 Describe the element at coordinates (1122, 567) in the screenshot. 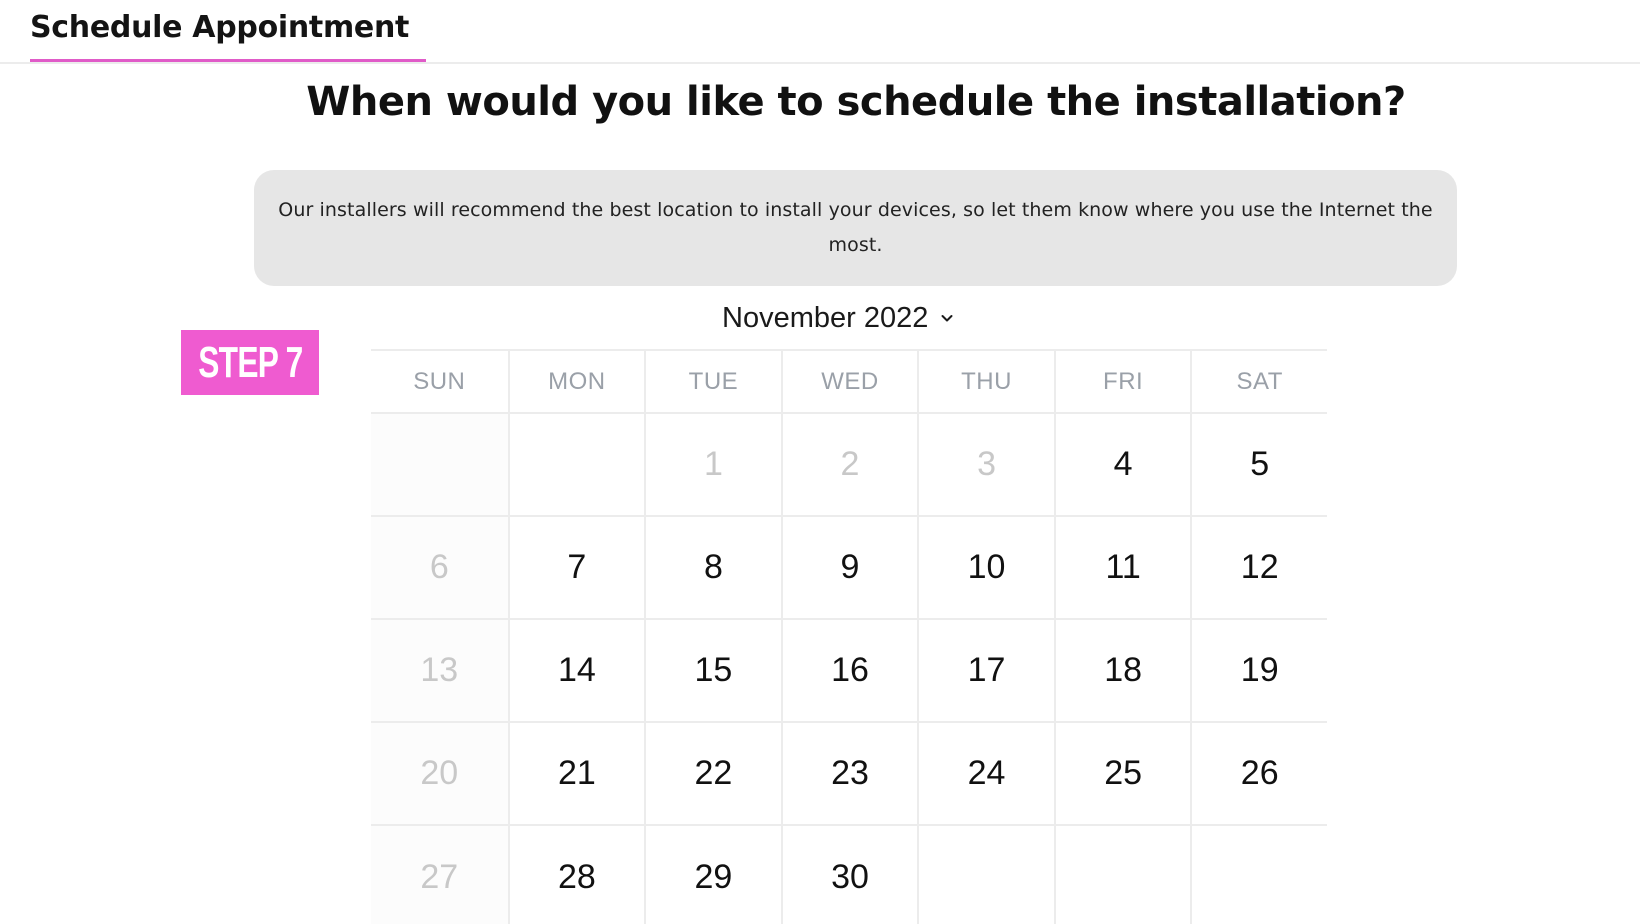

I see `calendar-day-available: 11` at that location.